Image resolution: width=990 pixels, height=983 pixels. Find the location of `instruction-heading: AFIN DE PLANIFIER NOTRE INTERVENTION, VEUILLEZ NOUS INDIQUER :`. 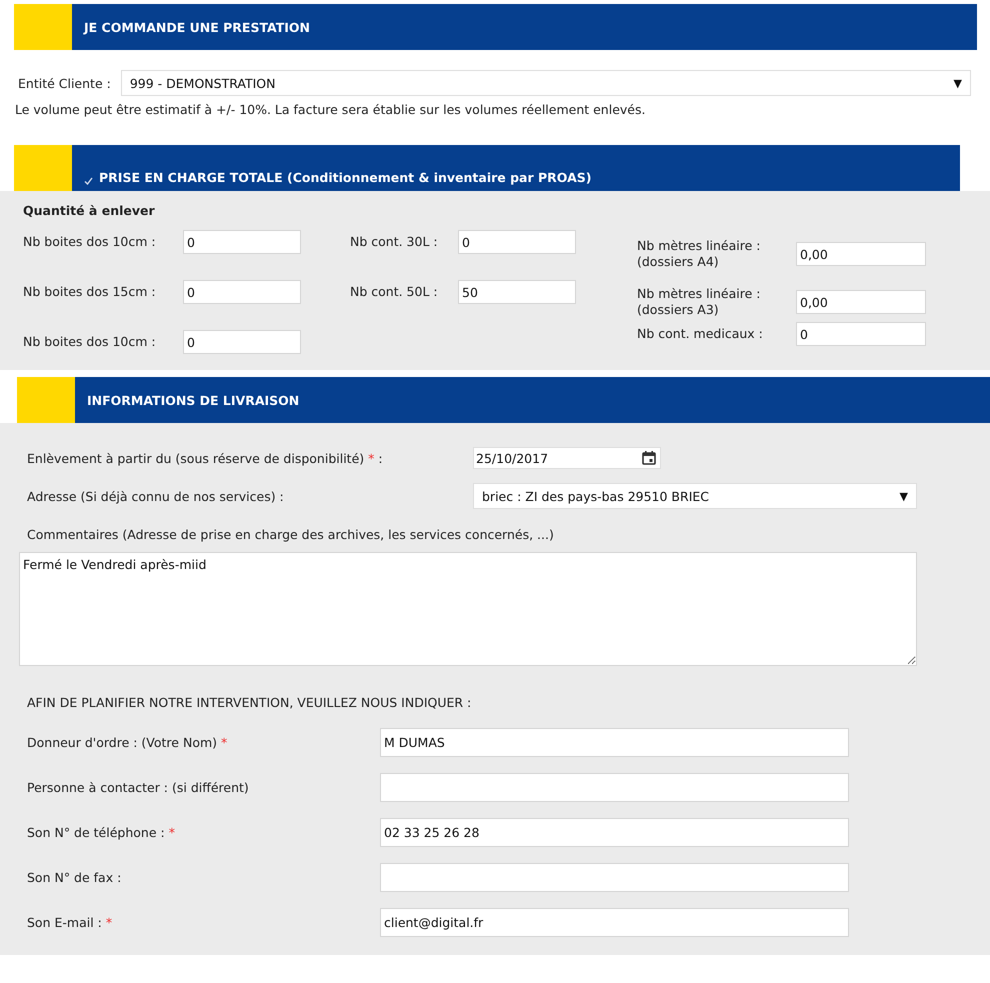

instruction-heading: AFIN DE PLANIFIER NOTRE INTERVENTION, VEUILLEZ NOUS INDIQUER : is located at coordinates (249, 702).